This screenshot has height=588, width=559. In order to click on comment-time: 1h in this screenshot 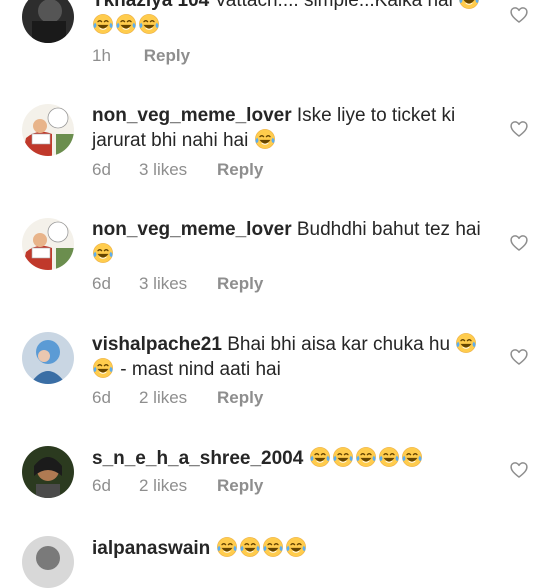, I will do `click(101, 55)`.